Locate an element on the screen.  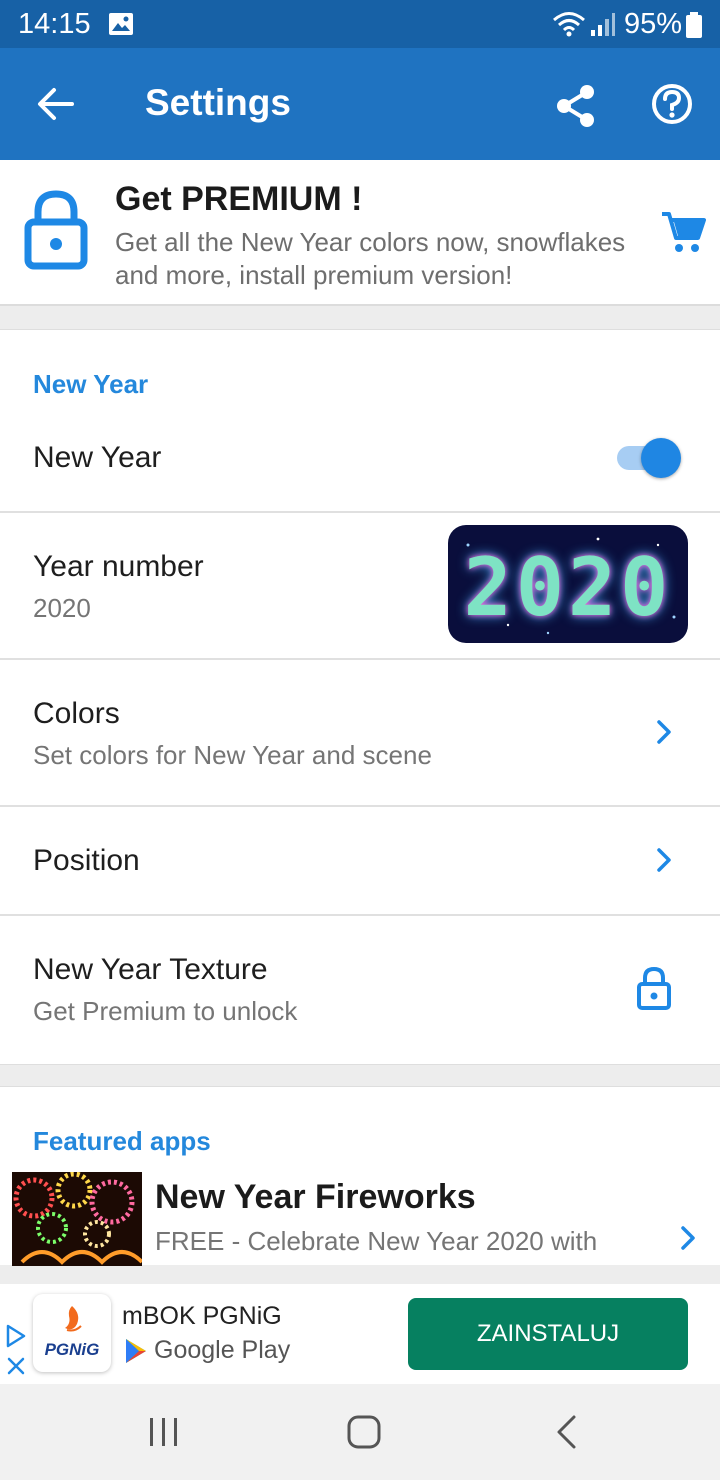
year-preview-image: 2020 is located at coordinates (568, 584).